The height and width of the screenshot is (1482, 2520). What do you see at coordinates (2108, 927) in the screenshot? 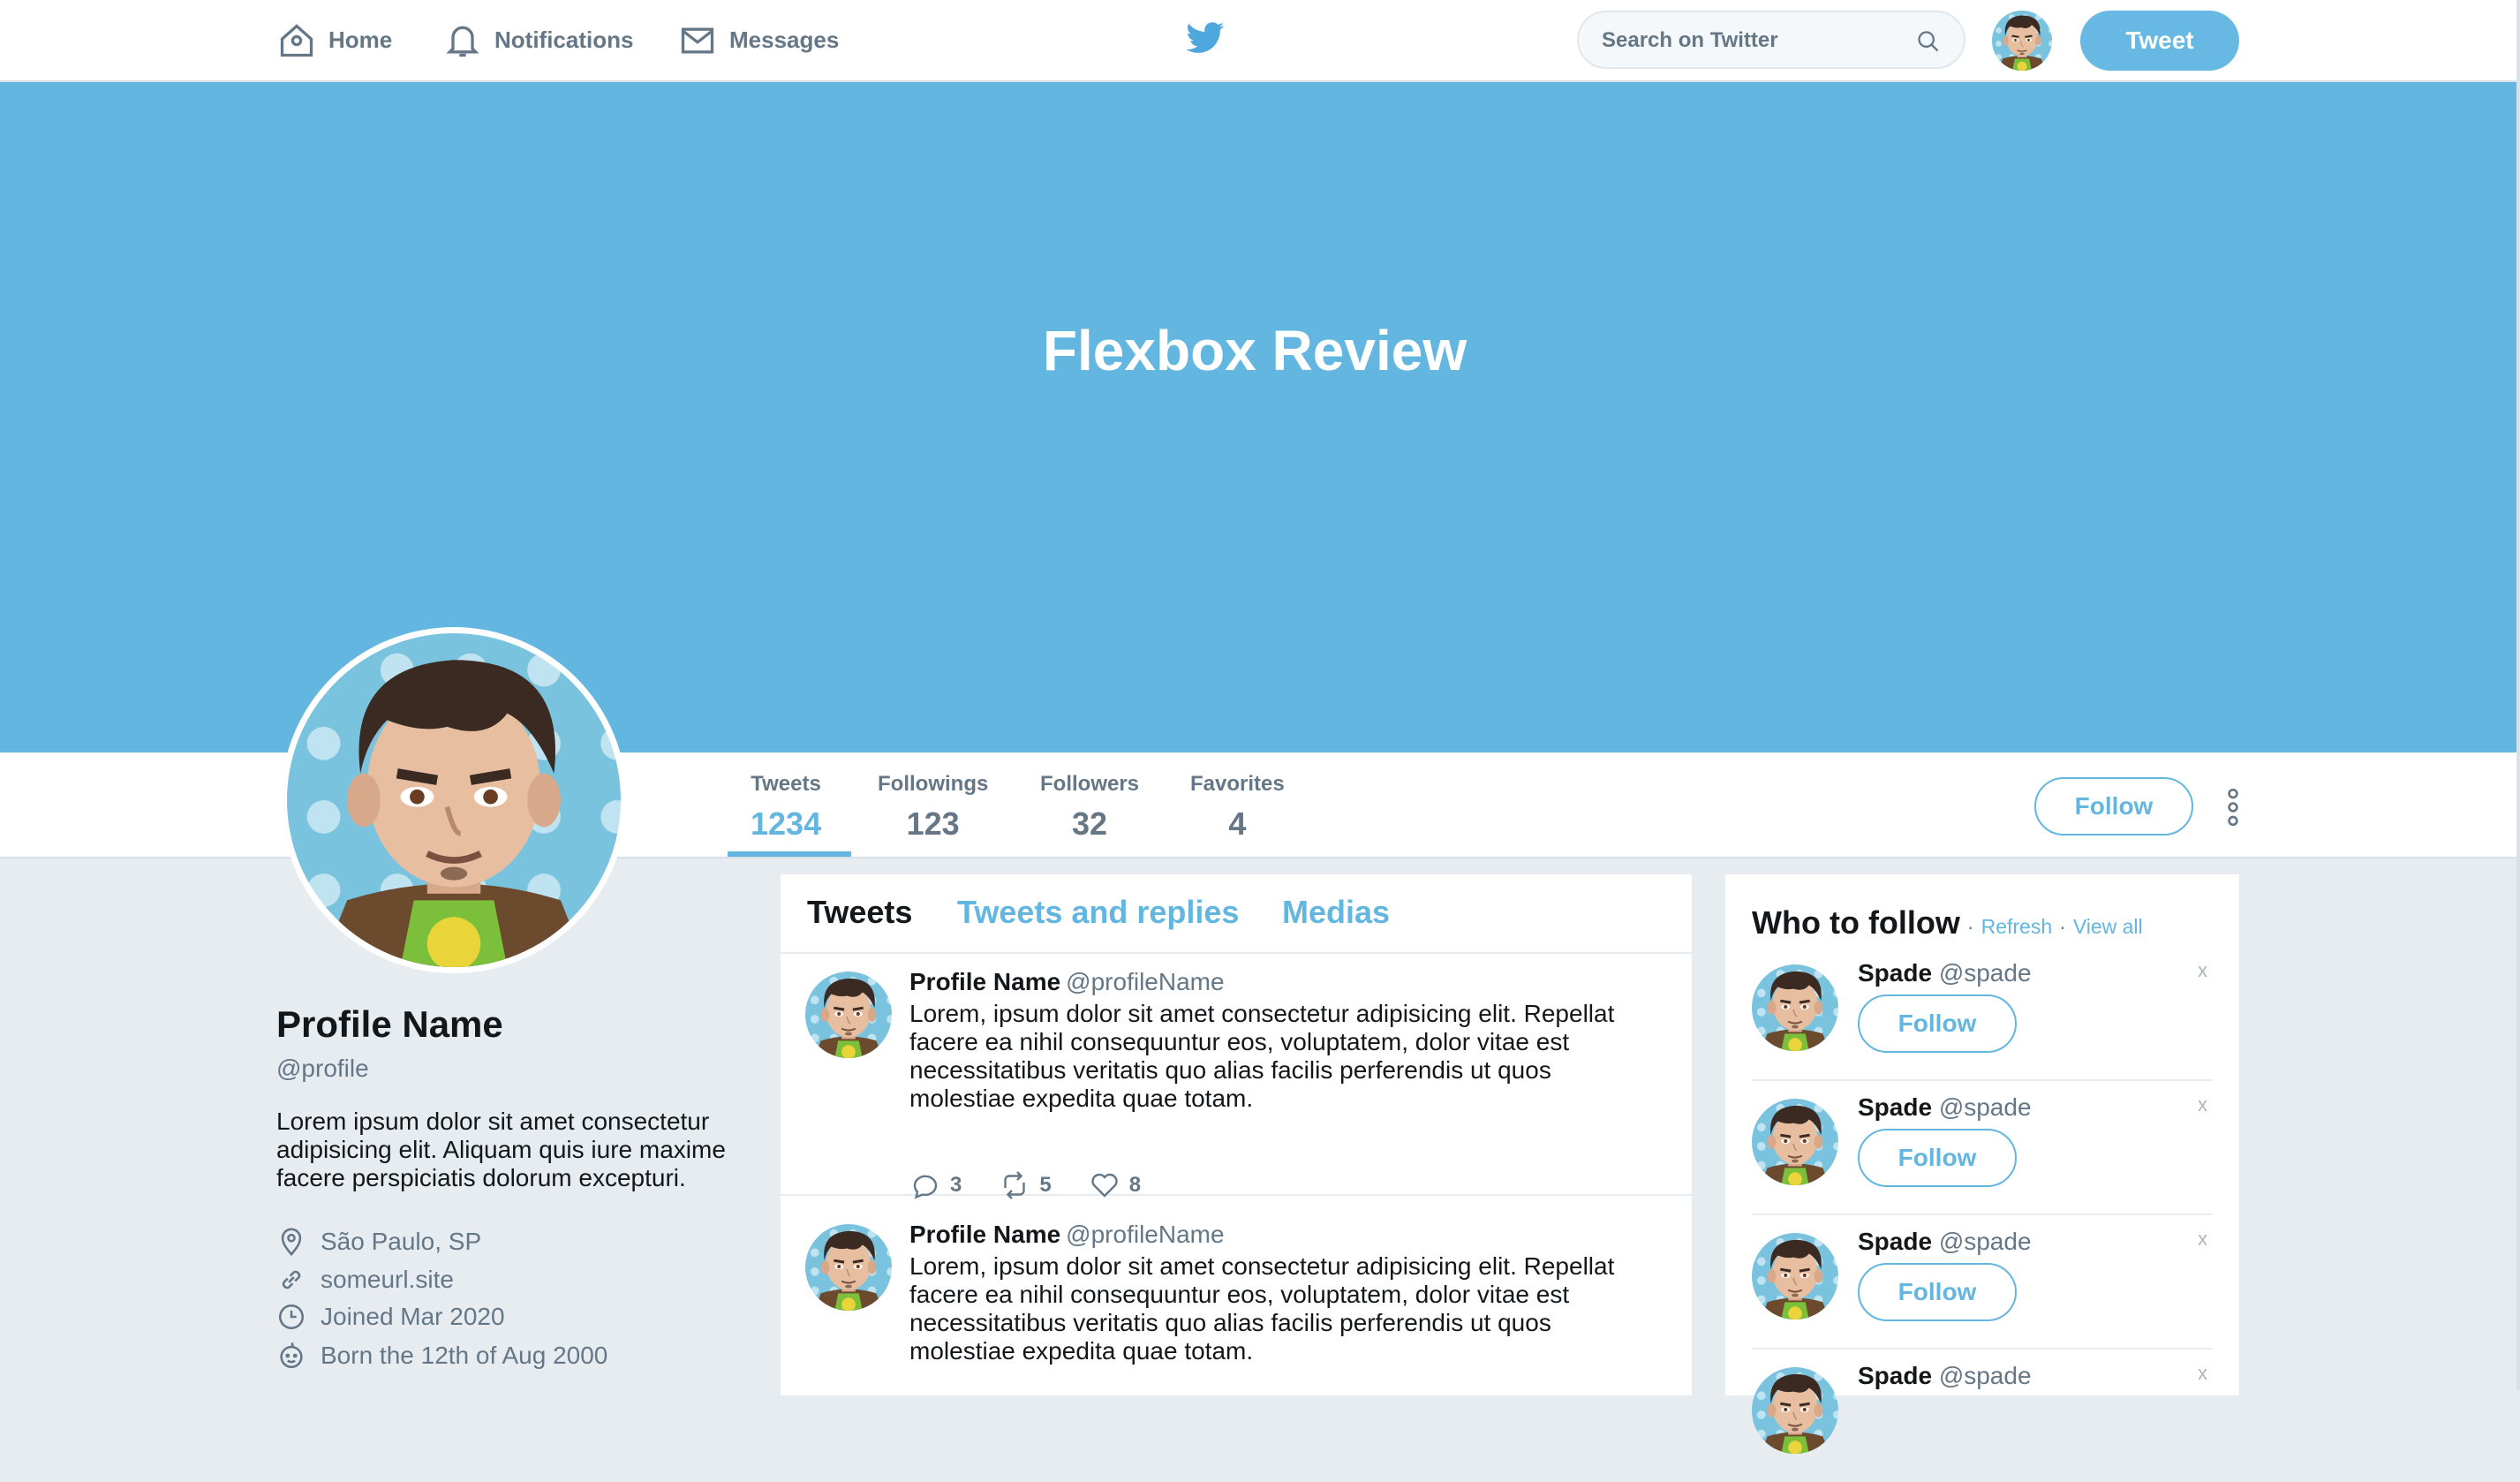
I see `view-all-link: View all` at bounding box center [2108, 927].